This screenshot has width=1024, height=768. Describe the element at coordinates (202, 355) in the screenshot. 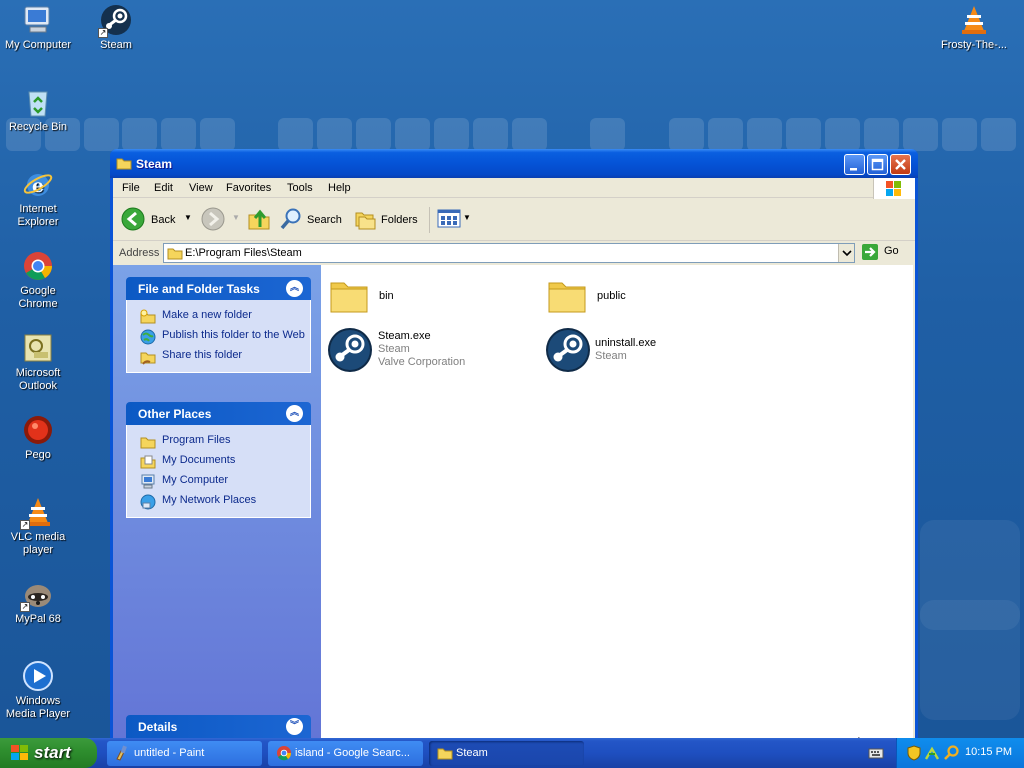

I see `task-label: Share this folder` at that location.